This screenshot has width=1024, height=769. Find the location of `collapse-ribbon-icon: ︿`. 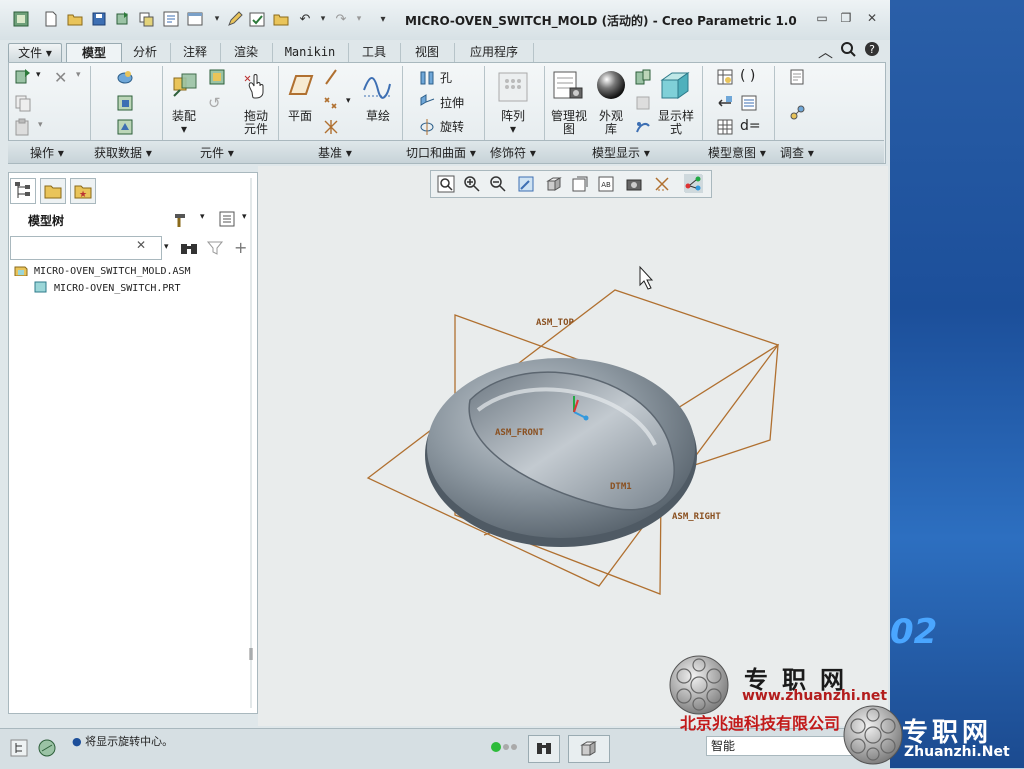

collapse-ribbon-icon: ︿ is located at coordinates (825, 51).